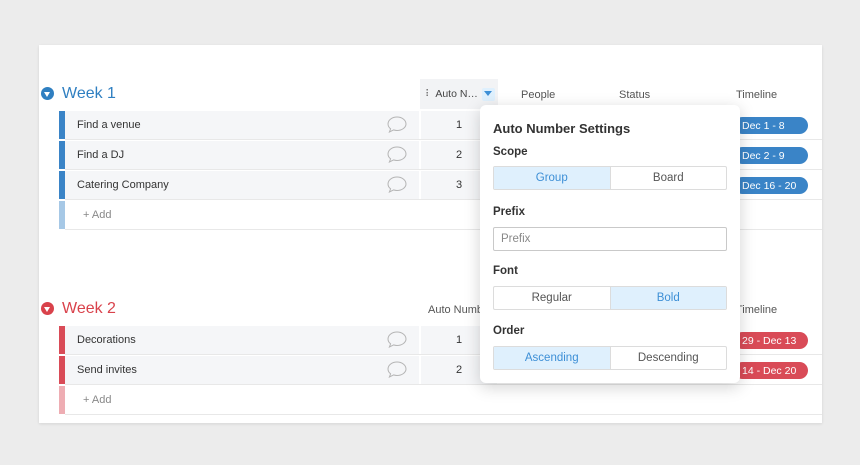  I want to click on add-item-row: + Add, so click(440, 400).